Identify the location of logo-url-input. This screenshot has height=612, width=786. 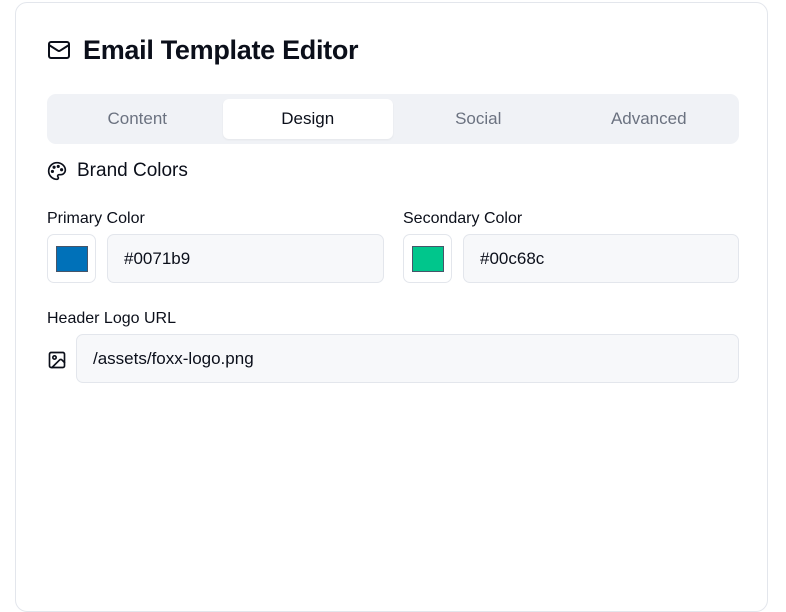
(407, 358).